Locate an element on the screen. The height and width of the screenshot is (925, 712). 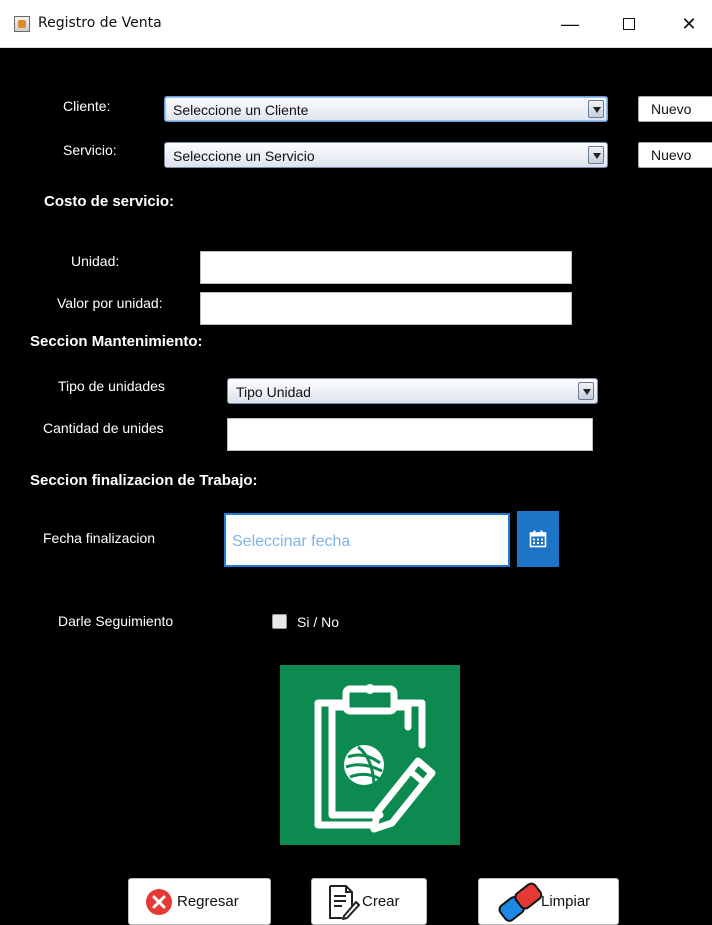
close-button: ✕ is located at coordinates (689, 24).